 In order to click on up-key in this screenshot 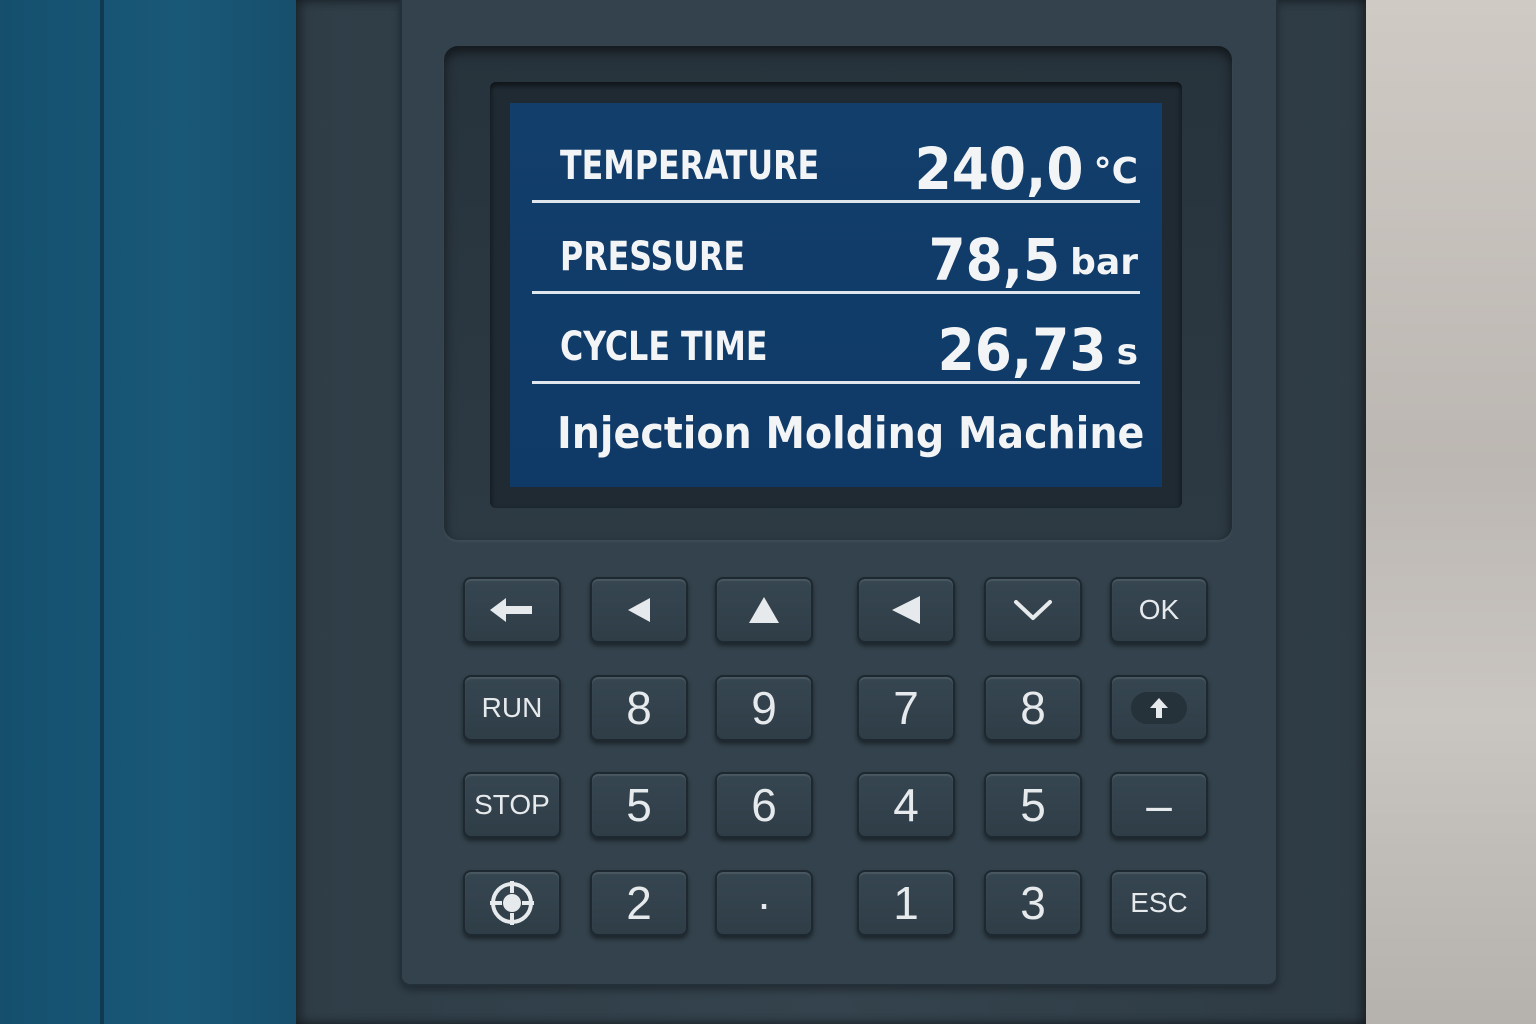, I will do `click(764, 610)`.